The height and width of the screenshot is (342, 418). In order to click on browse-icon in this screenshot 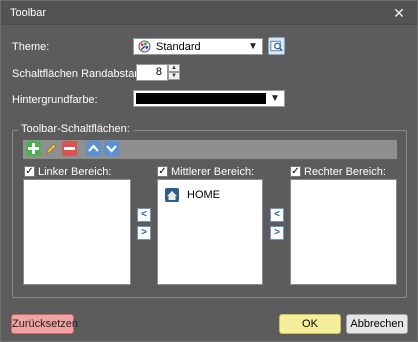, I will do `click(276, 46)`.